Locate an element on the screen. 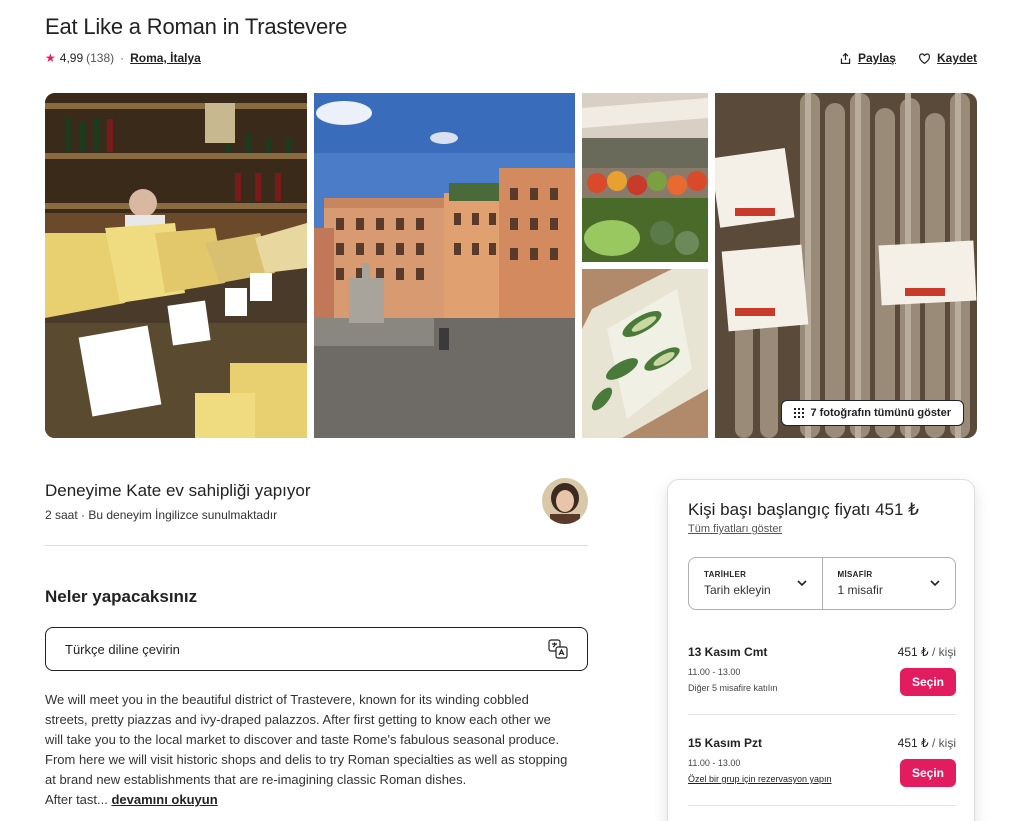 This screenshot has width=1024, height=821. share-icon is located at coordinates (845, 58).